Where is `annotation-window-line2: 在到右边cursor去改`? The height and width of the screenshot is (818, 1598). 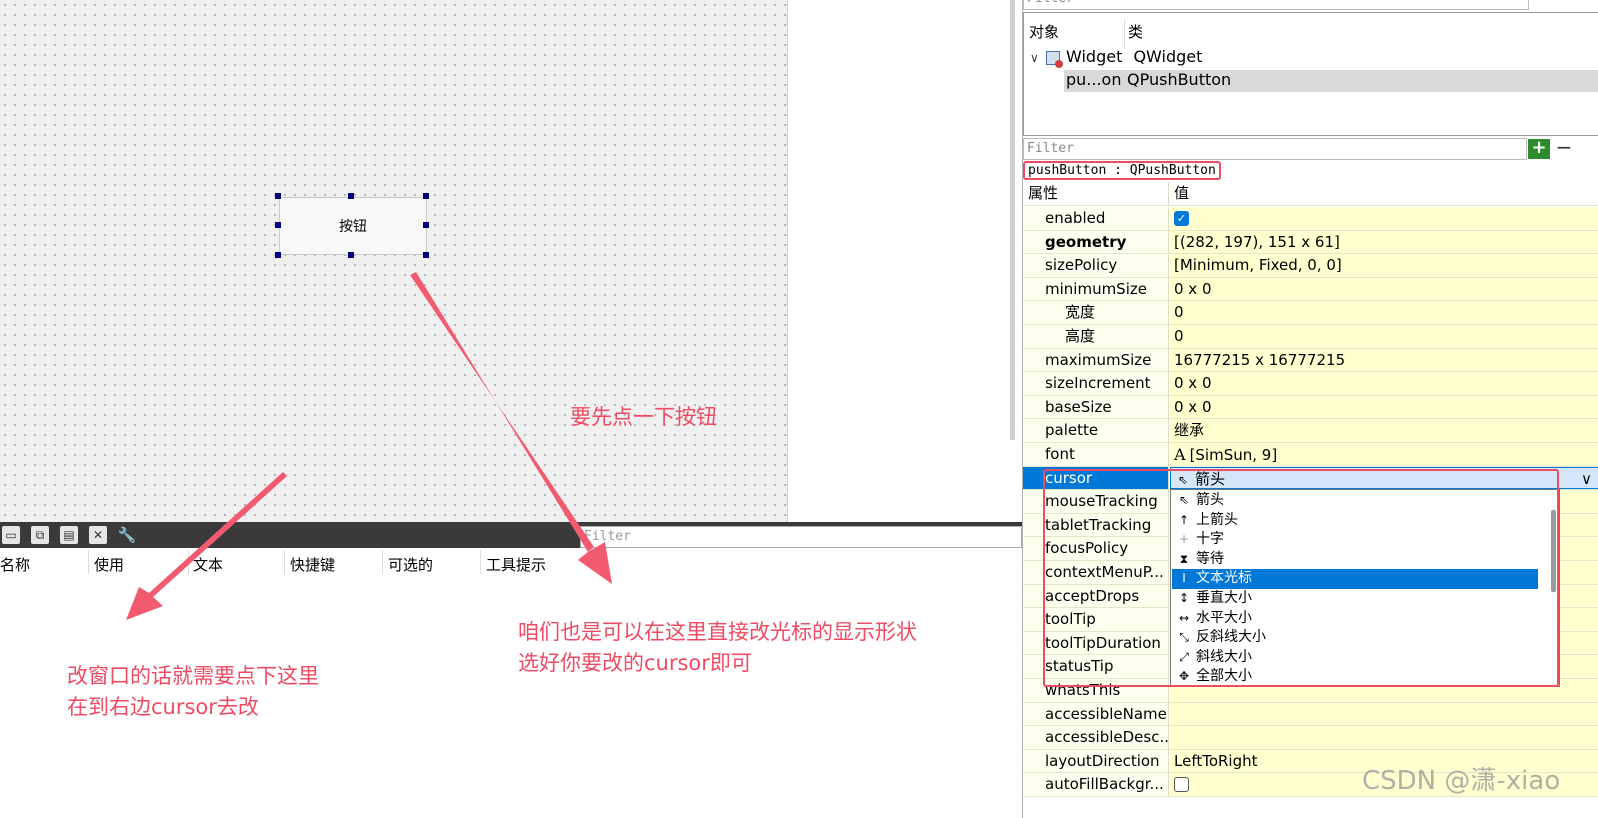 annotation-window-line2: 在到右边cursor去改 is located at coordinates (163, 707).